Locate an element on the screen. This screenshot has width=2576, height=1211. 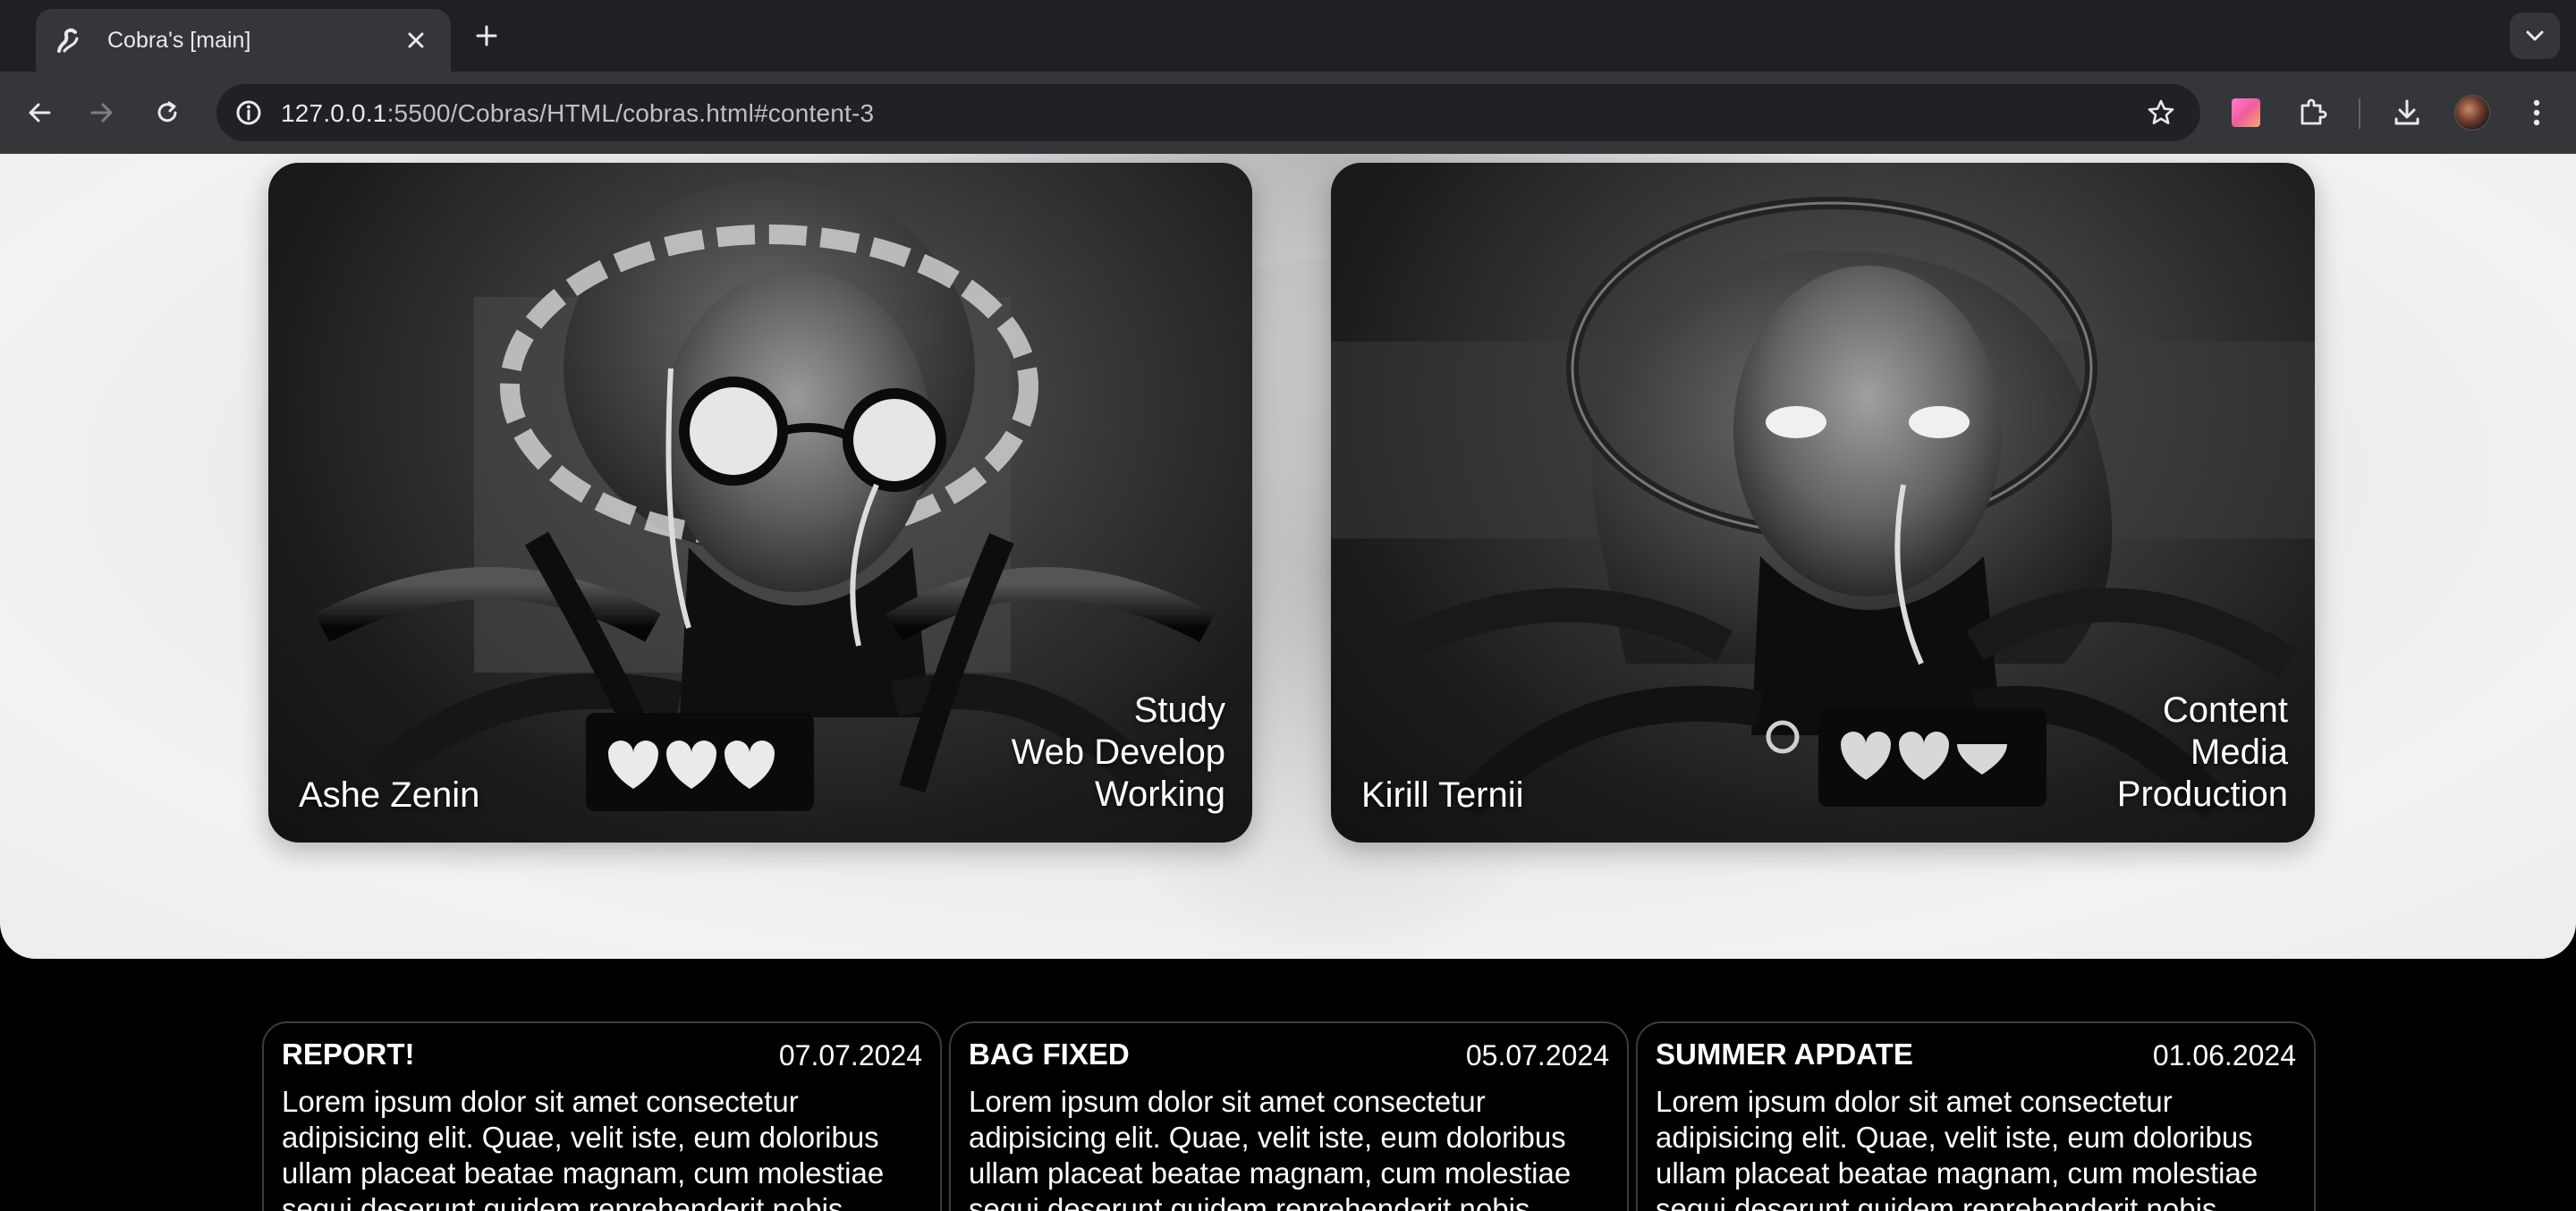
member-role: Production is located at coordinates (2202, 794).